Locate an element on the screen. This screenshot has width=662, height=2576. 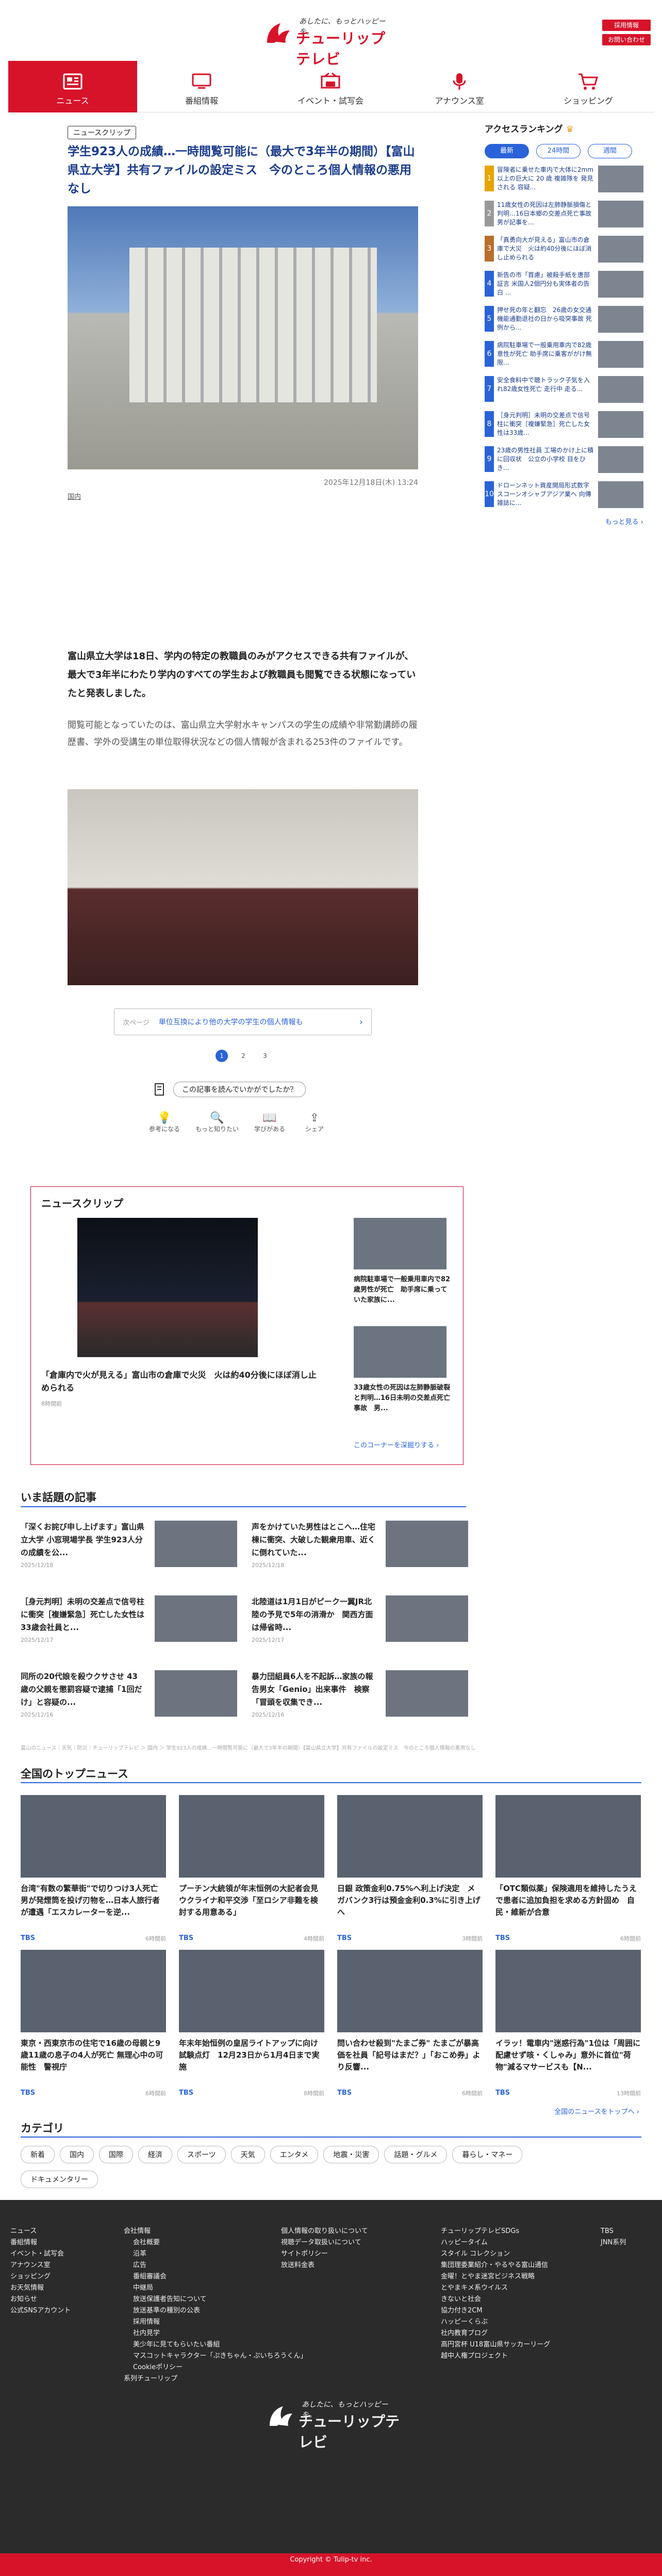
footer-link: とやまキメ系ウイルス is located at coordinates (495, 2288).